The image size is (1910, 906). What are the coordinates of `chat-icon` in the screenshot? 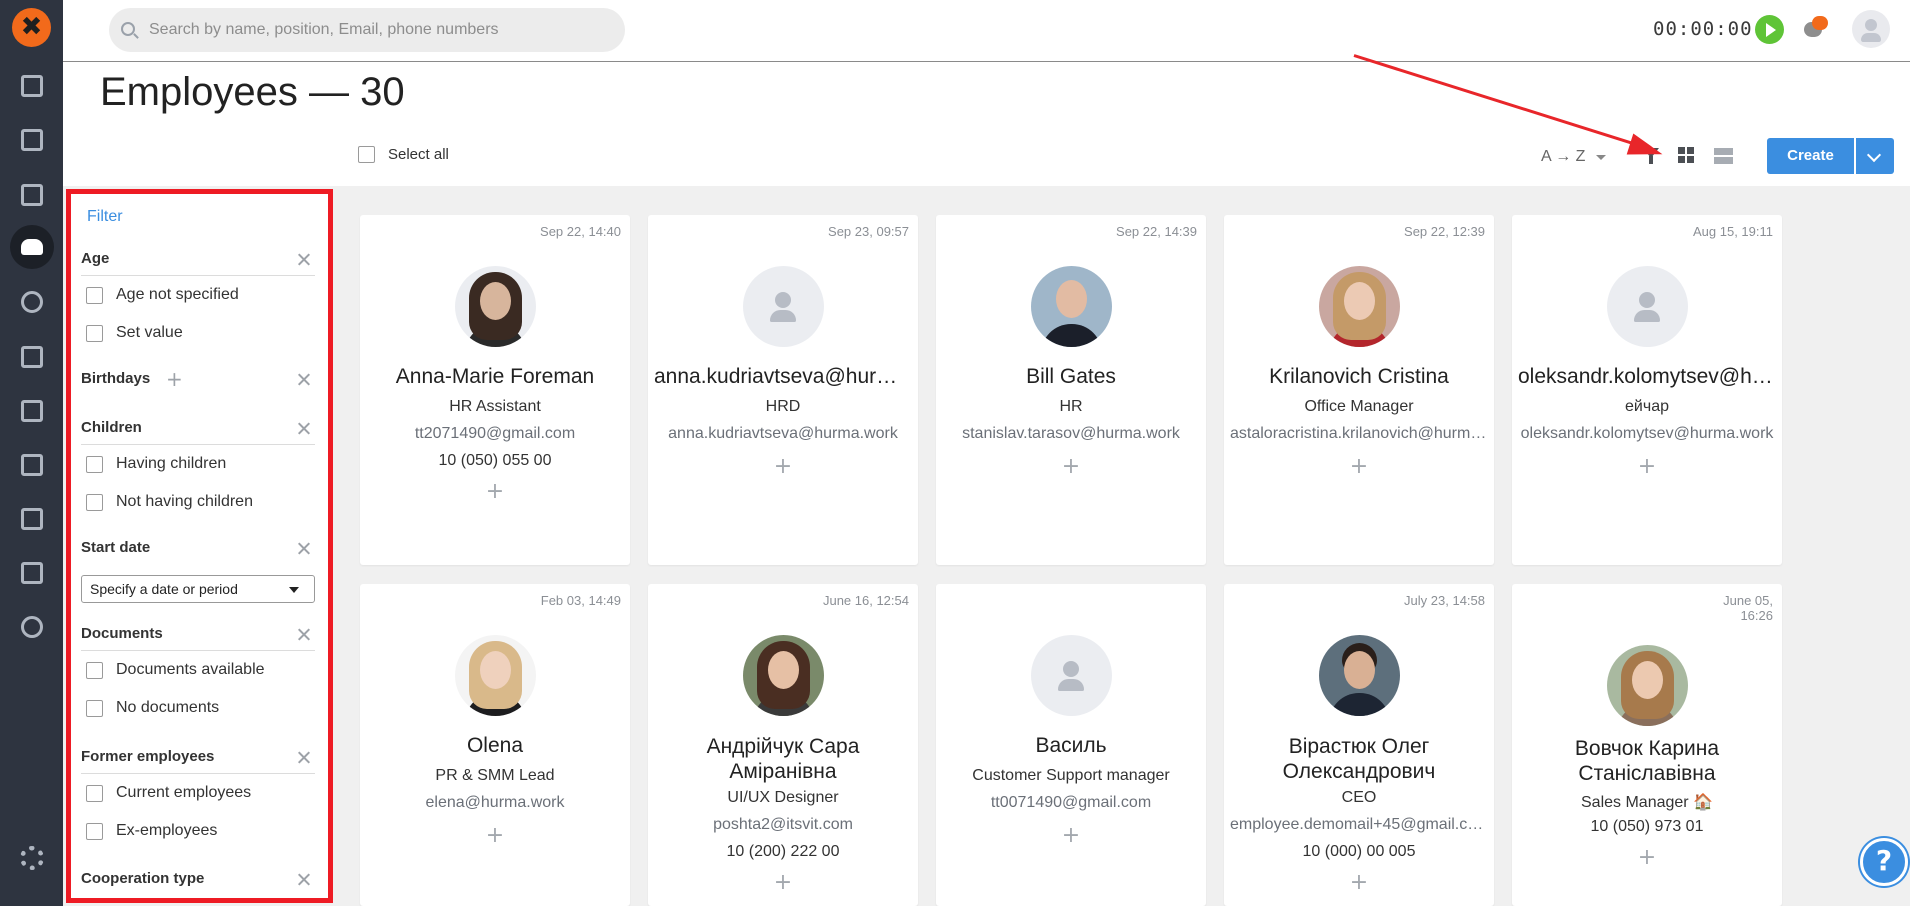 It's located at (1816, 28).